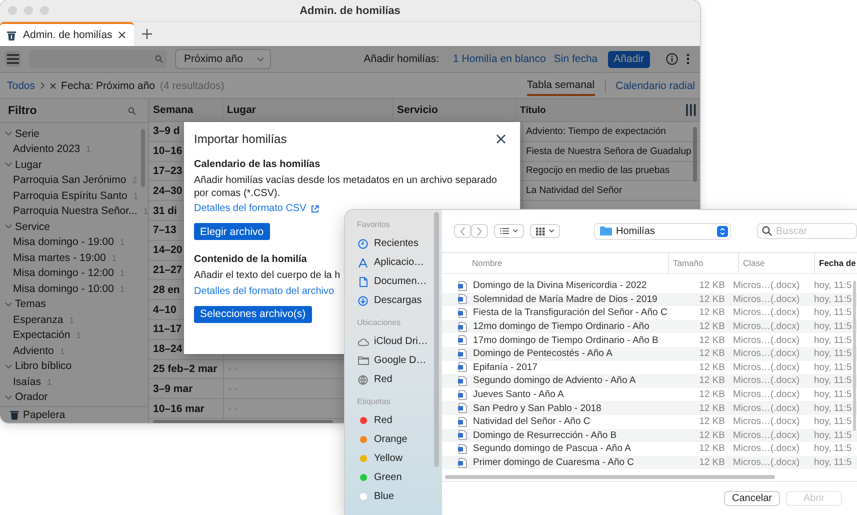 The width and height of the screenshot is (857, 515). I want to click on sidebar-item: Blue, so click(384, 496).